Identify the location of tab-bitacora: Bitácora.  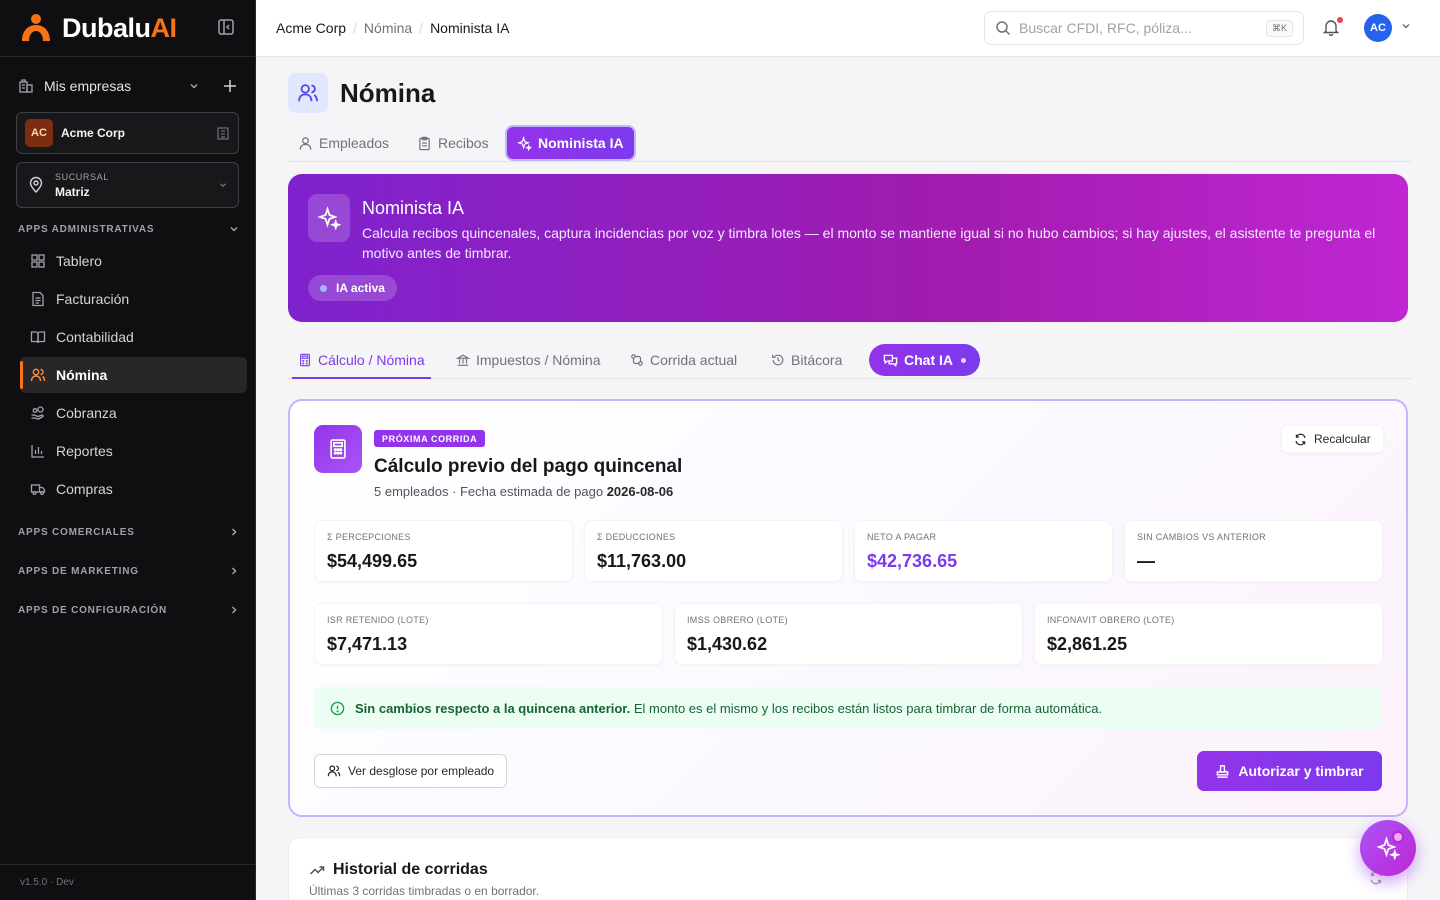
(806, 360).